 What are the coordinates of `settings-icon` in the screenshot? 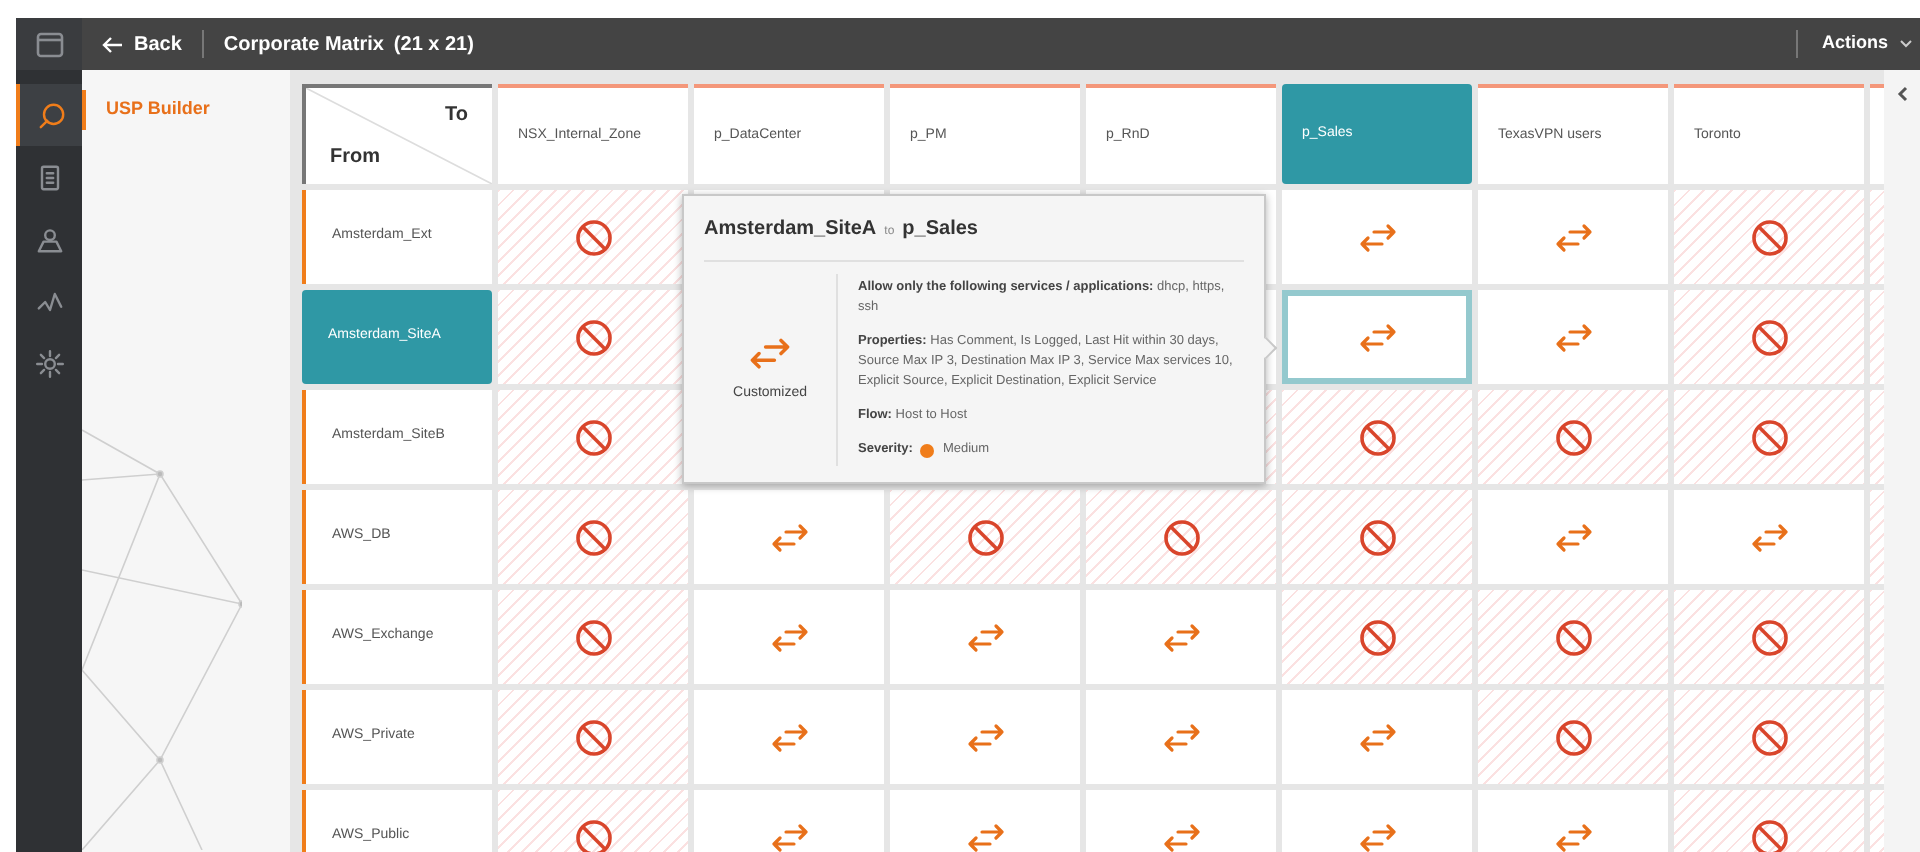 It's located at (49, 363).